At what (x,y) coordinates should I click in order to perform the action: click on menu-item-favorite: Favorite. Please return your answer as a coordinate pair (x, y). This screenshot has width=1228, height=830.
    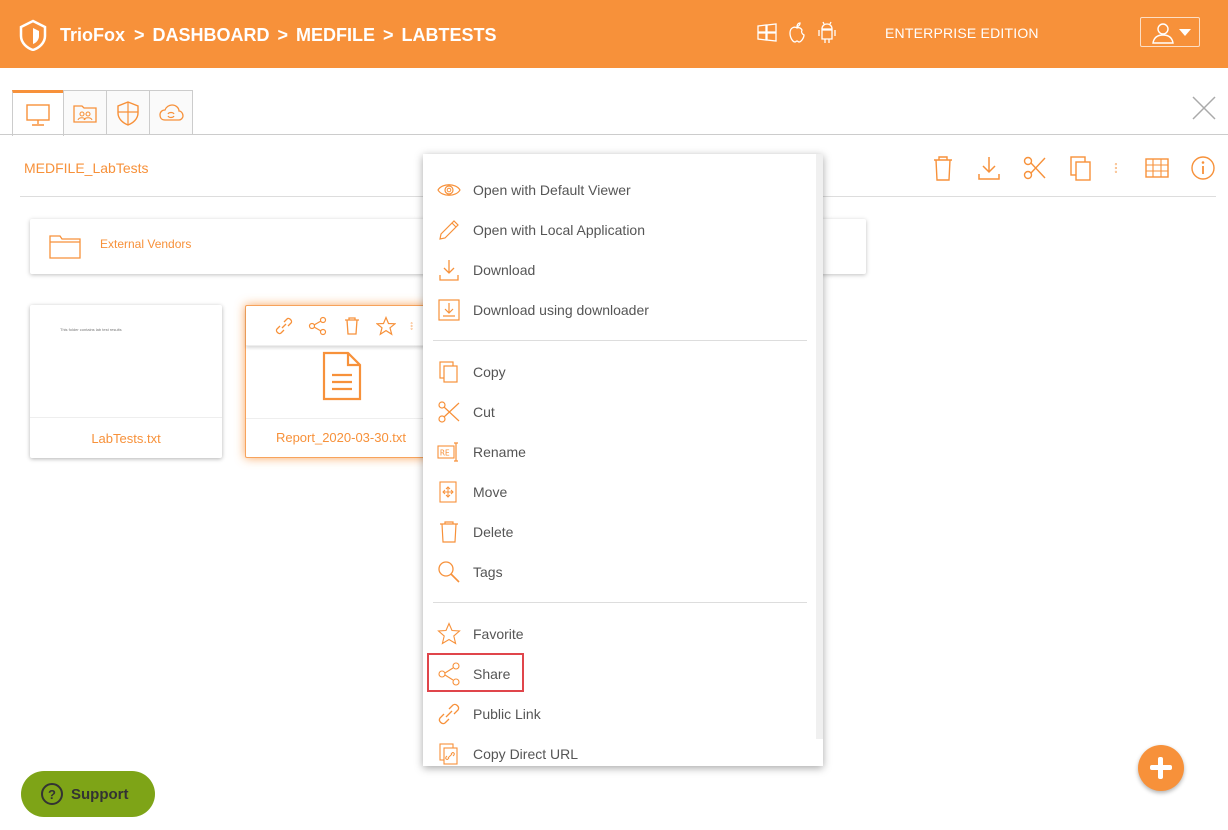
    Looking at the image, I should click on (617, 634).